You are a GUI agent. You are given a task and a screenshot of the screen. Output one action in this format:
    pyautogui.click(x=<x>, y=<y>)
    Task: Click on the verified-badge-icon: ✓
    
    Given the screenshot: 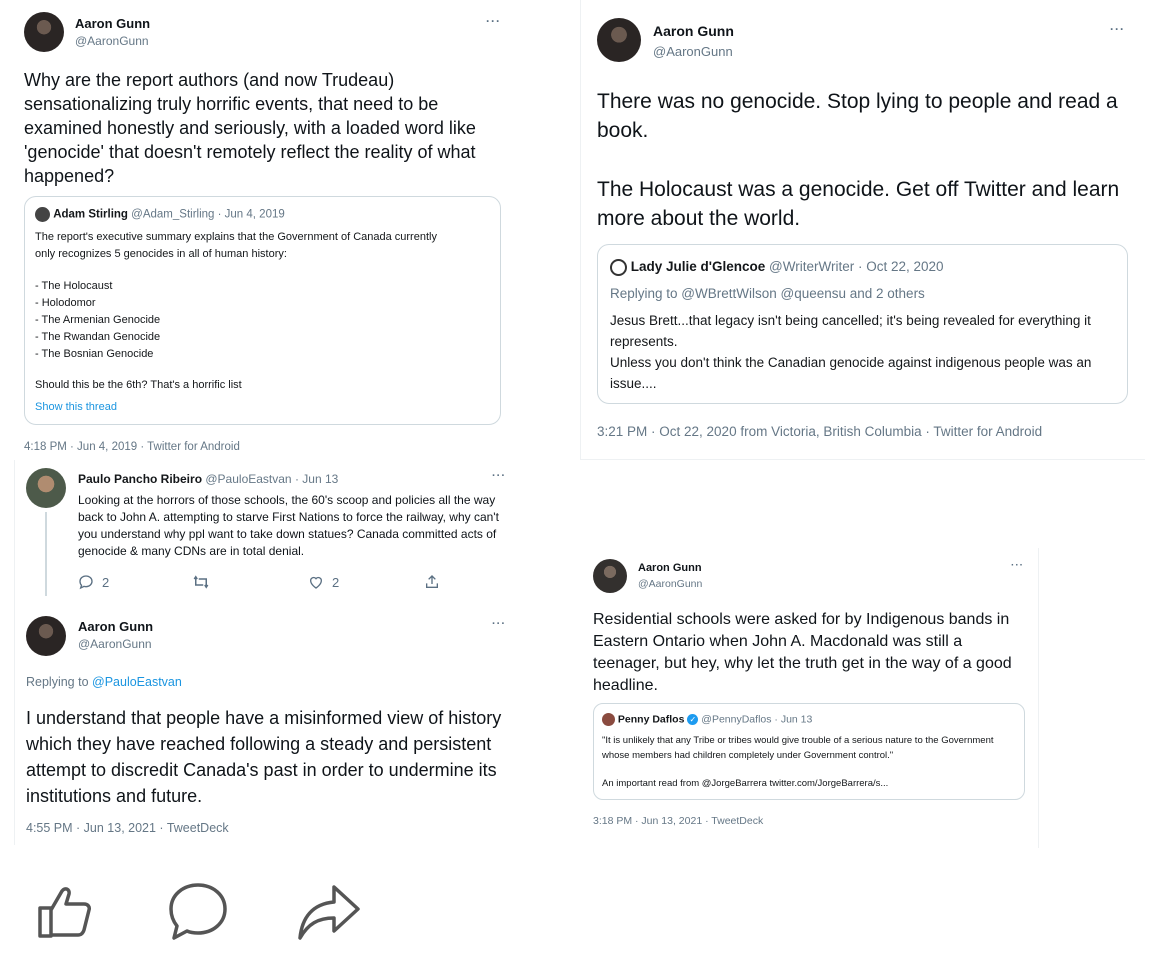 What is the action you would take?
    pyautogui.click(x=693, y=719)
    